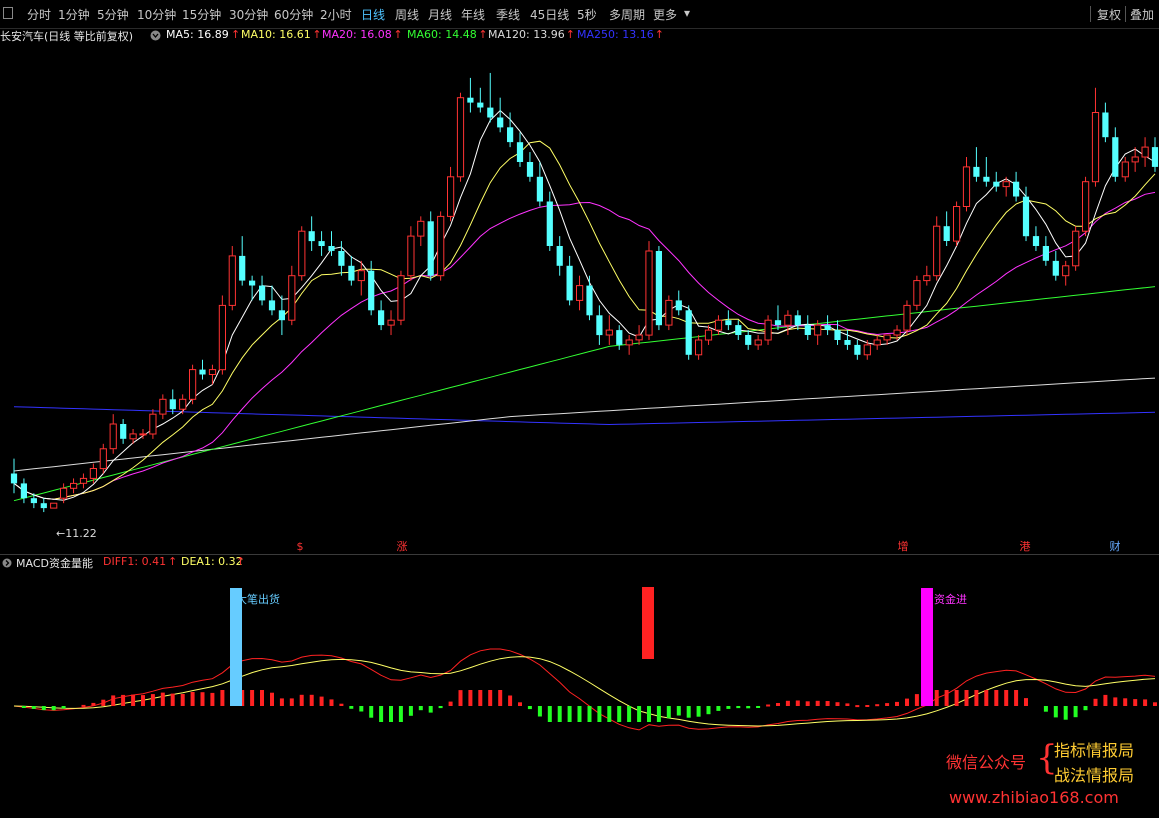  I want to click on period-tab-13: 45日线, so click(549, 14).